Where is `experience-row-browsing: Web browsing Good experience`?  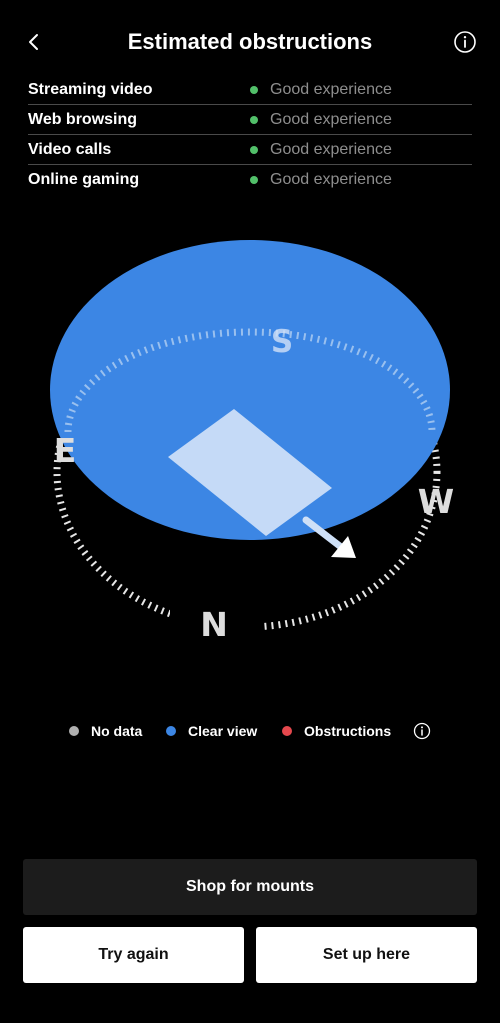
experience-row-browsing: Web browsing Good experience is located at coordinates (250, 120).